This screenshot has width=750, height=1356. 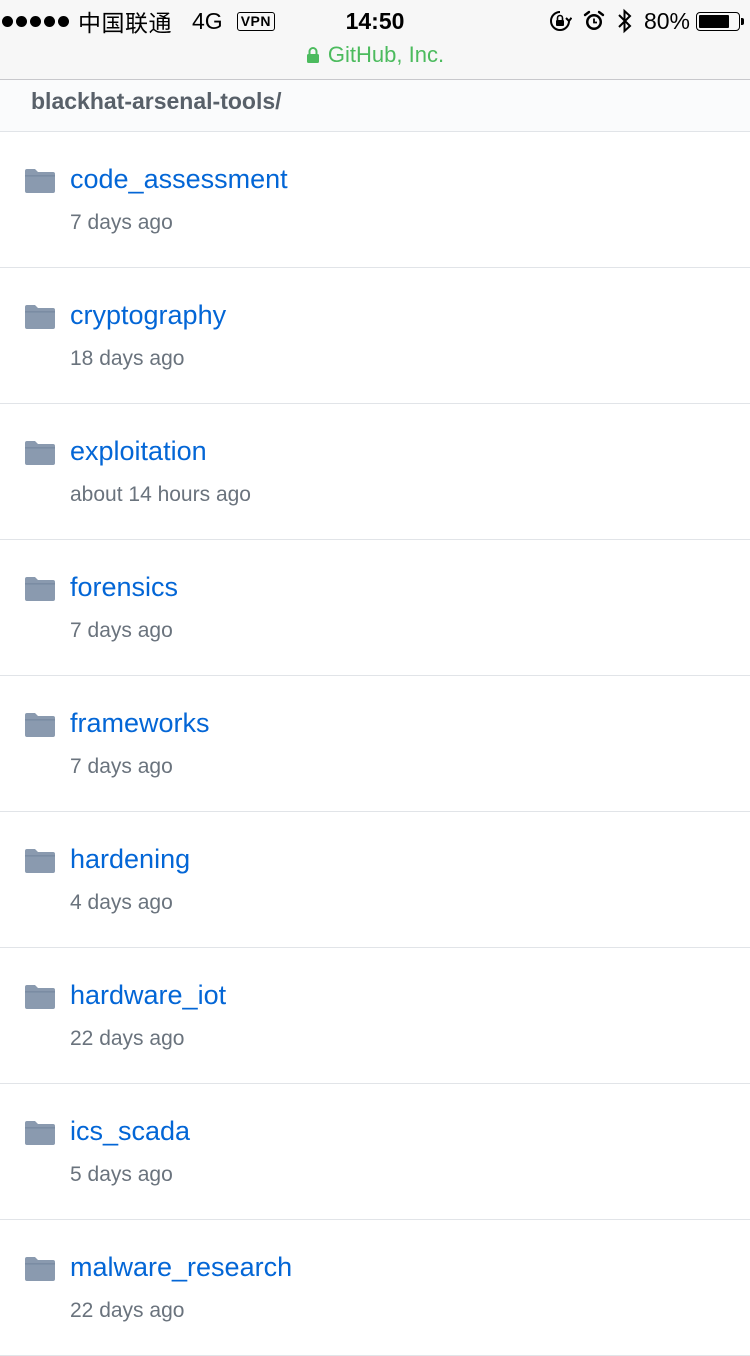 I want to click on site-identity: GitHub, Inc., so click(x=386, y=54).